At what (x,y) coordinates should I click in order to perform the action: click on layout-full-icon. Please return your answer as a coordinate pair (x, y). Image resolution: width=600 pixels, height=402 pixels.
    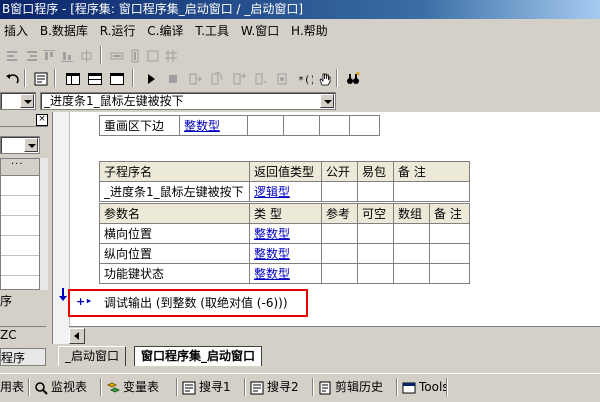
    Looking at the image, I should click on (116, 78).